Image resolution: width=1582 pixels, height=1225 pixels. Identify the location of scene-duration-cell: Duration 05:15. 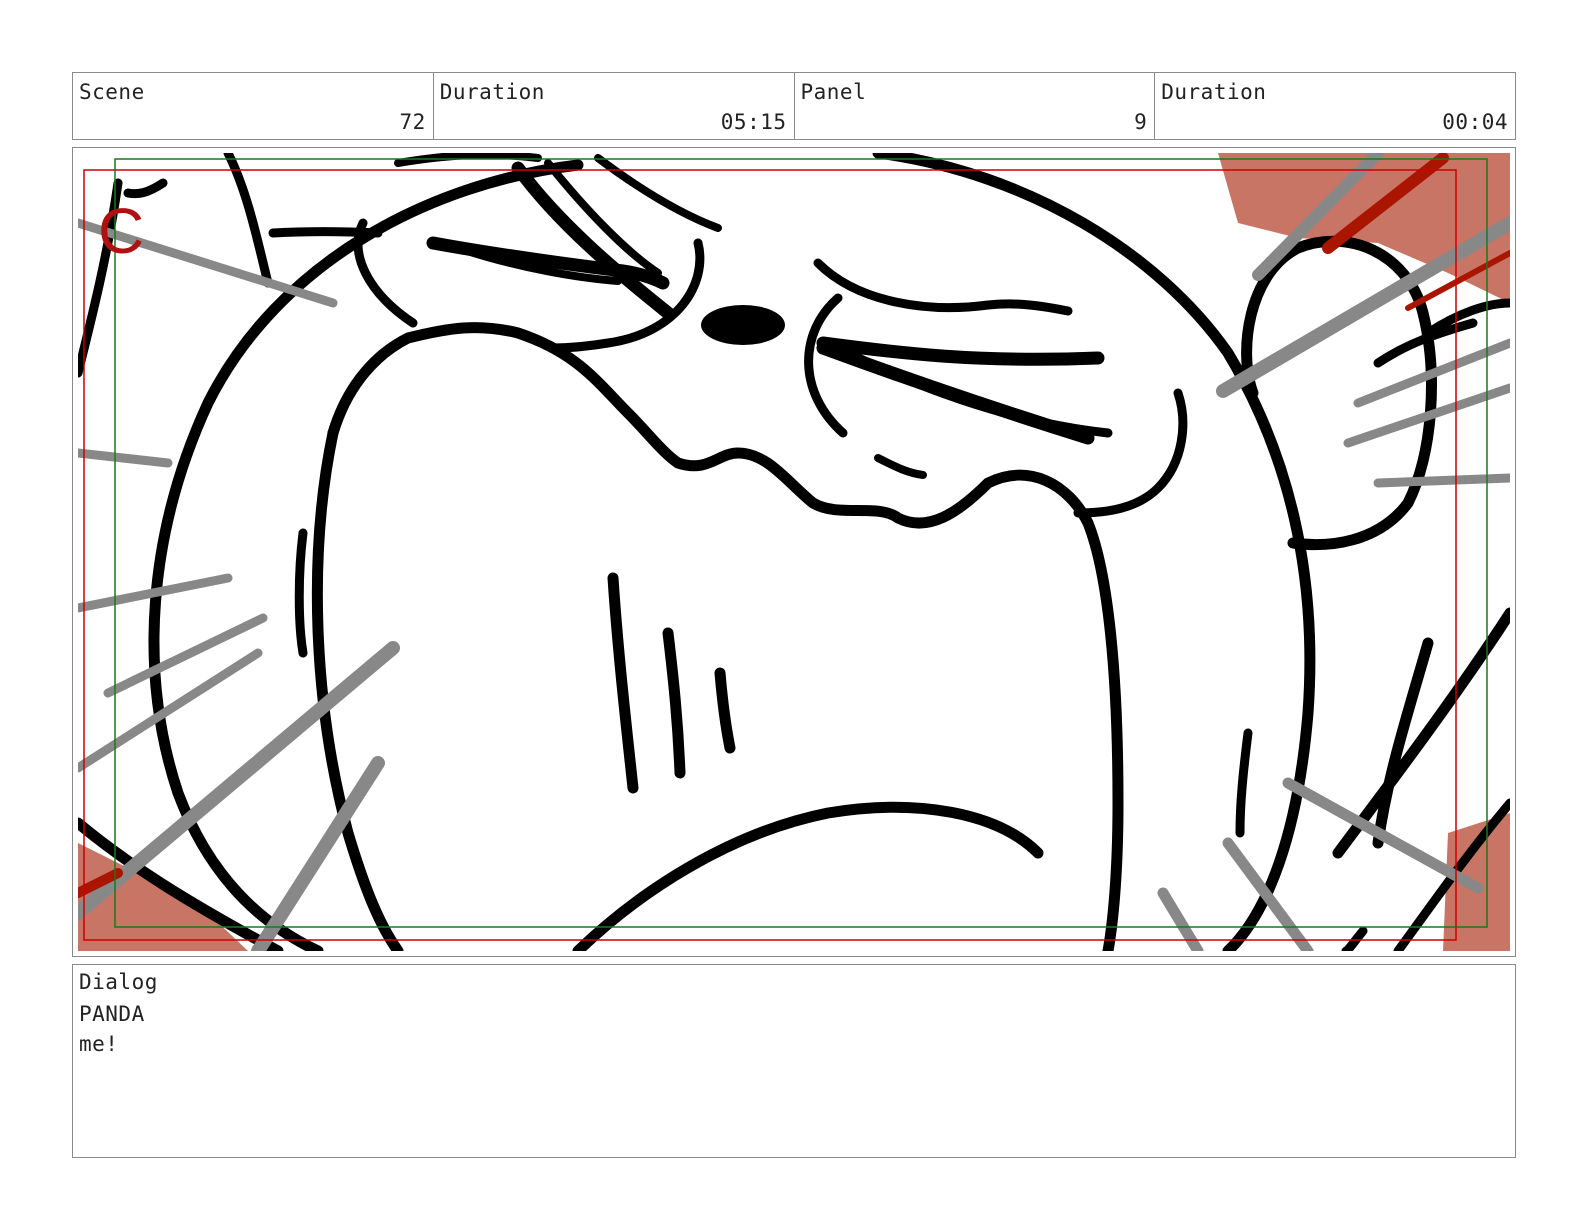
(614, 106).